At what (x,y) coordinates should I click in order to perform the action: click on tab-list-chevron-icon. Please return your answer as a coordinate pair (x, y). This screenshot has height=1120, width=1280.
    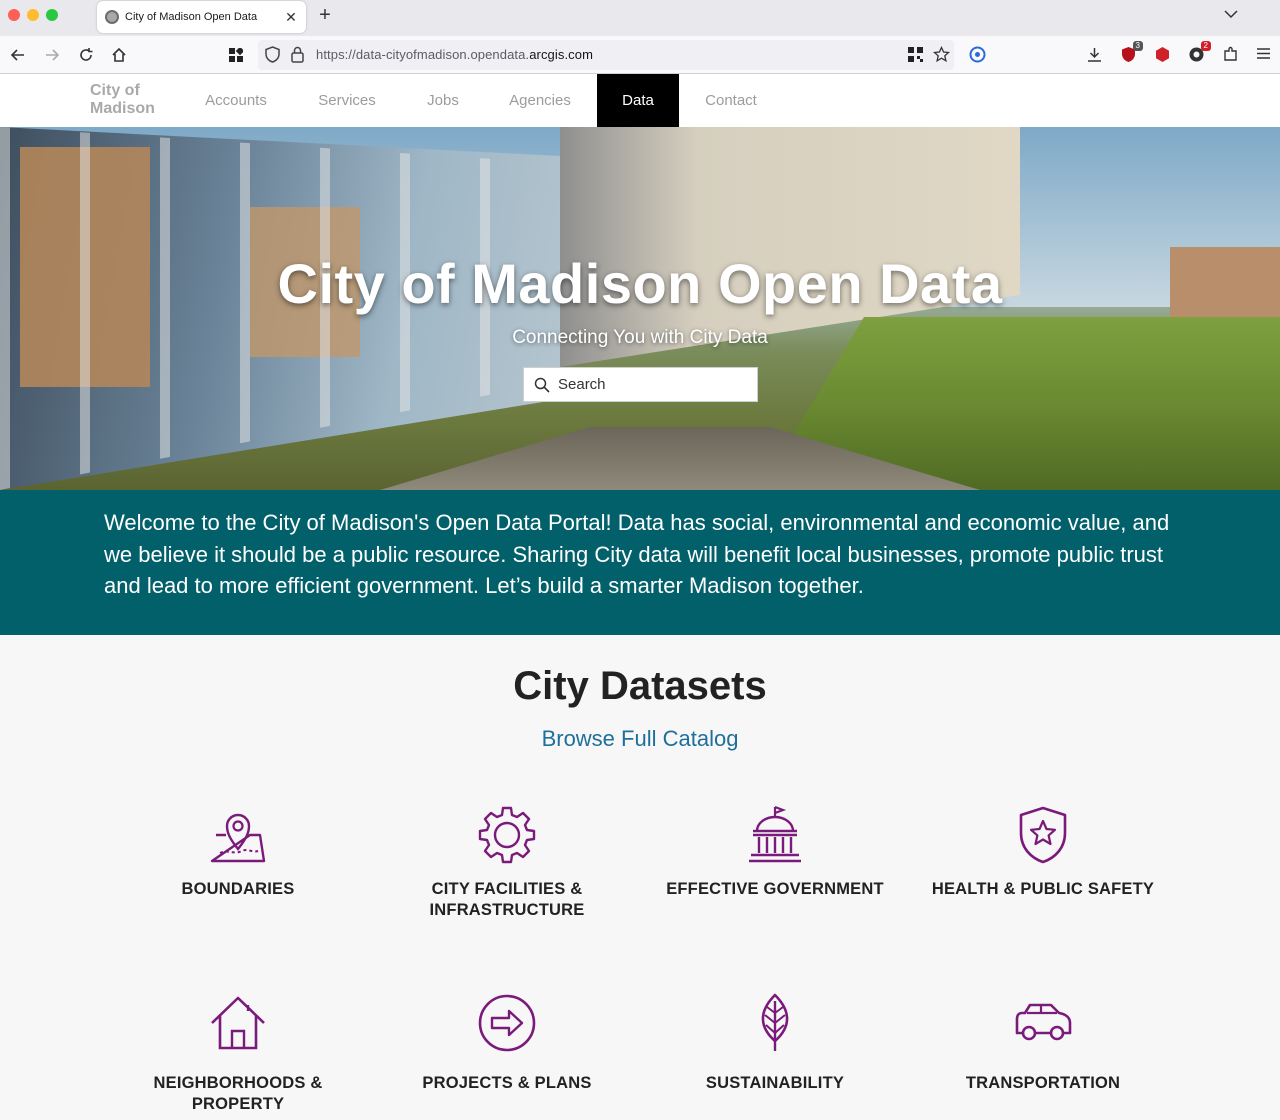
    Looking at the image, I should click on (1231, 14).